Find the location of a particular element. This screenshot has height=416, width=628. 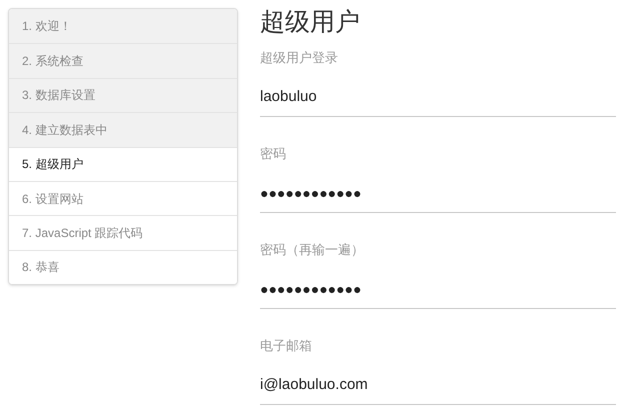

step-item: 2. 系统检查 is located at coordinates (123, 60).